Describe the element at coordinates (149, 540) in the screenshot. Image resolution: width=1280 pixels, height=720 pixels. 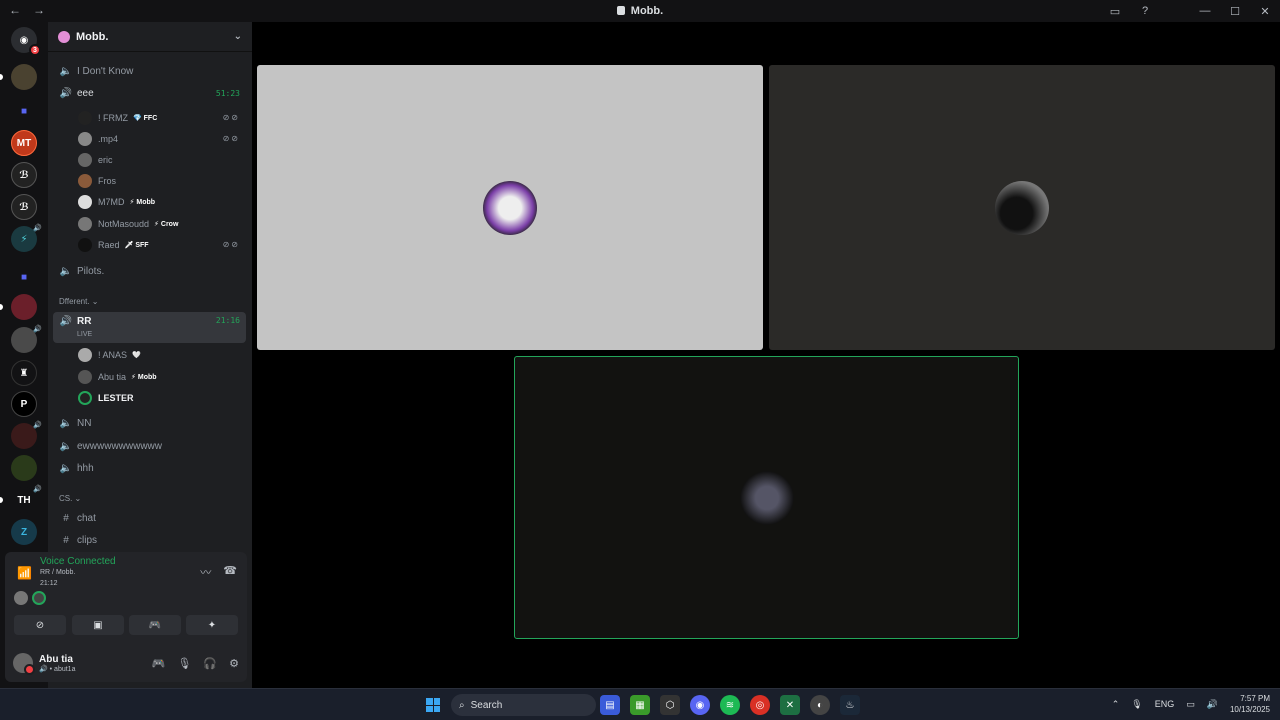
I see `channel-text: # clips` at that location.